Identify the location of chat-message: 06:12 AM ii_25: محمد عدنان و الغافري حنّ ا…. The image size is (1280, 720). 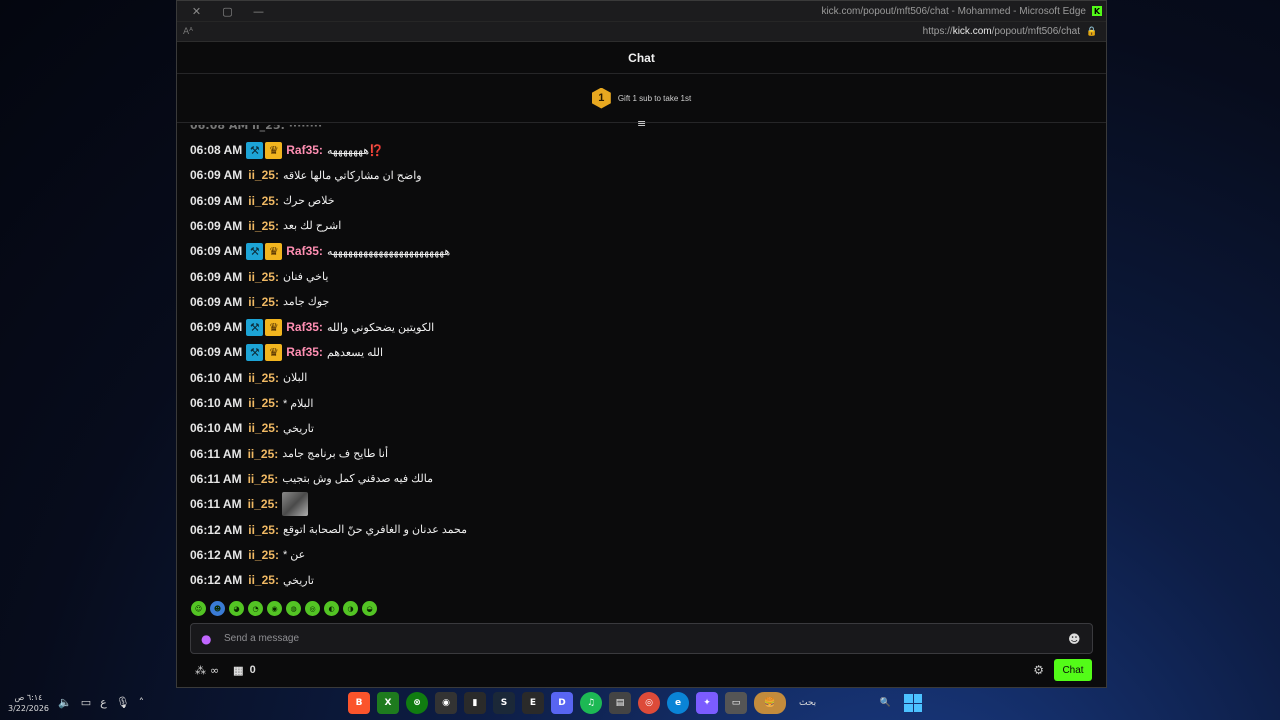
(328, 530).